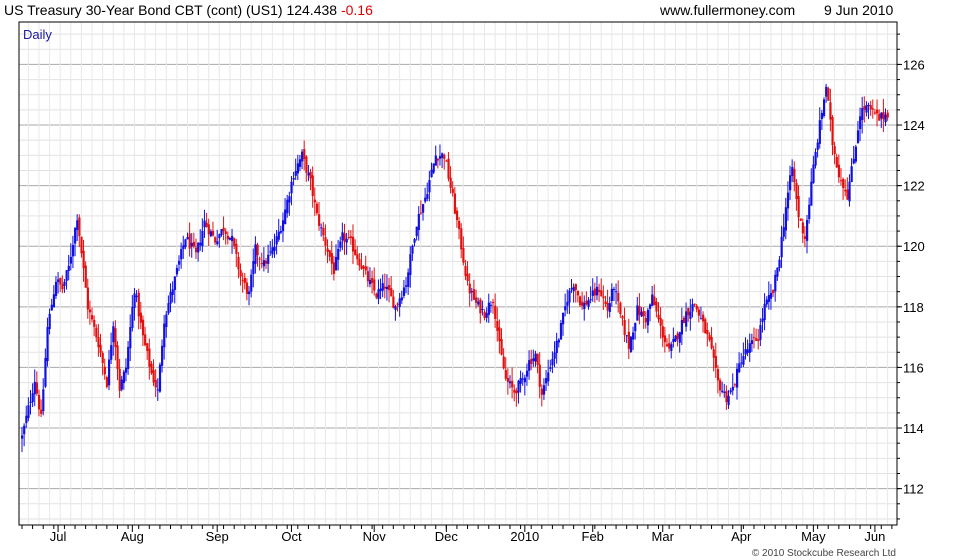 This screenshot has width=980, height=560. Describe the element at coordinates (741, 536) in the screenshot. I see `x-tick-label: Apr` at that location.